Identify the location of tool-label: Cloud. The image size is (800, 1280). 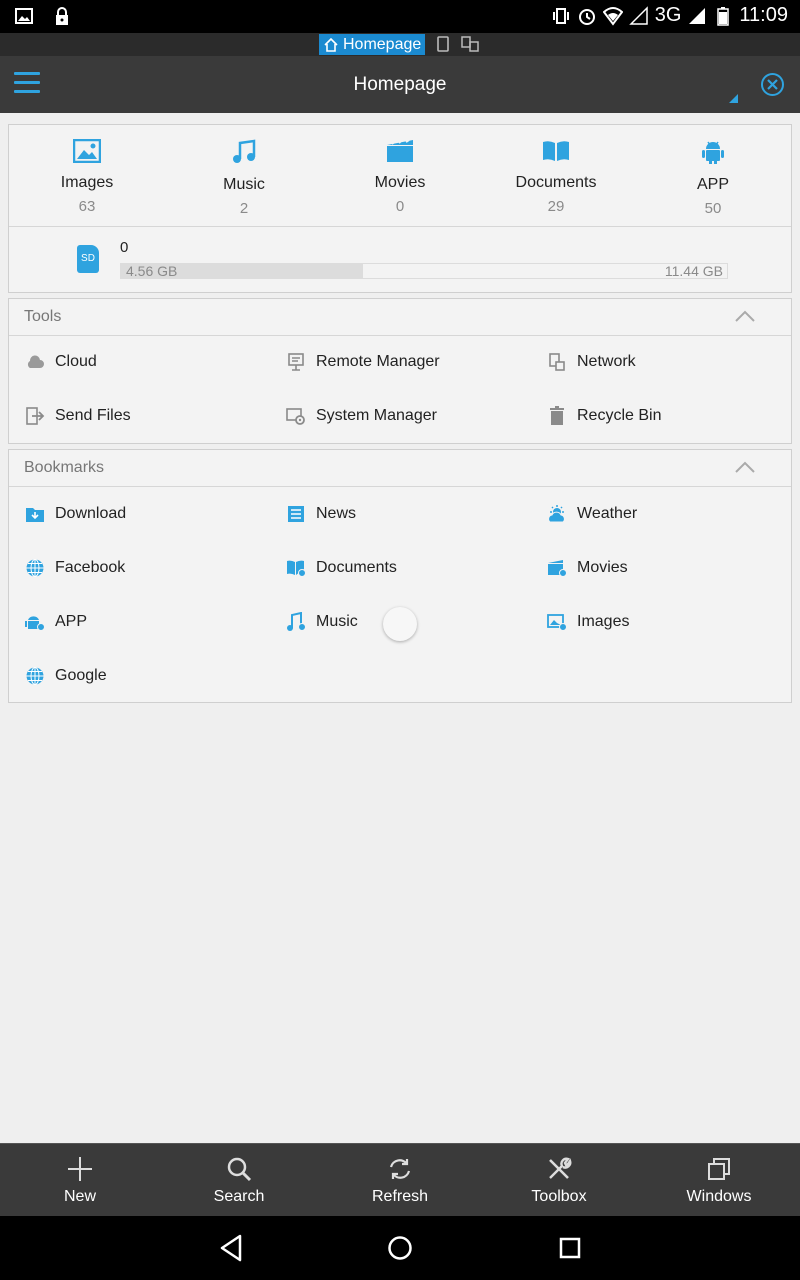
(76, 361).